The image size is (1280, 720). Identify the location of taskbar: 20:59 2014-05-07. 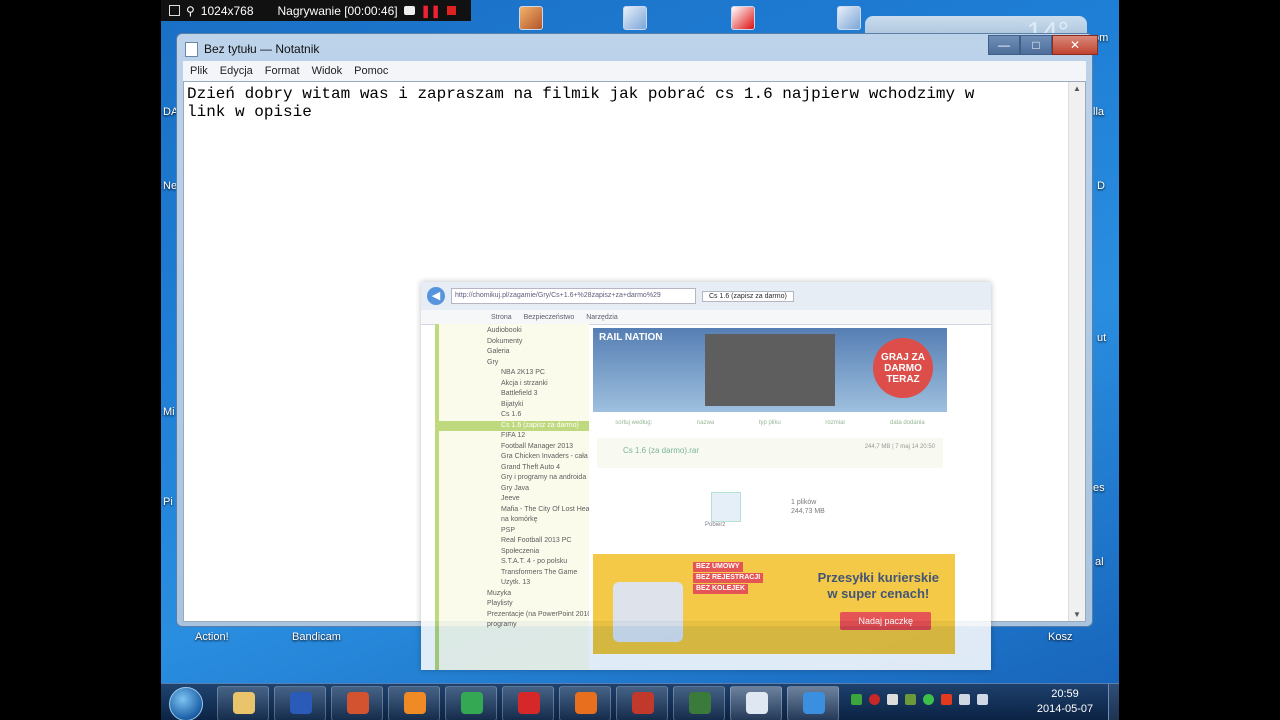
(640, 701).